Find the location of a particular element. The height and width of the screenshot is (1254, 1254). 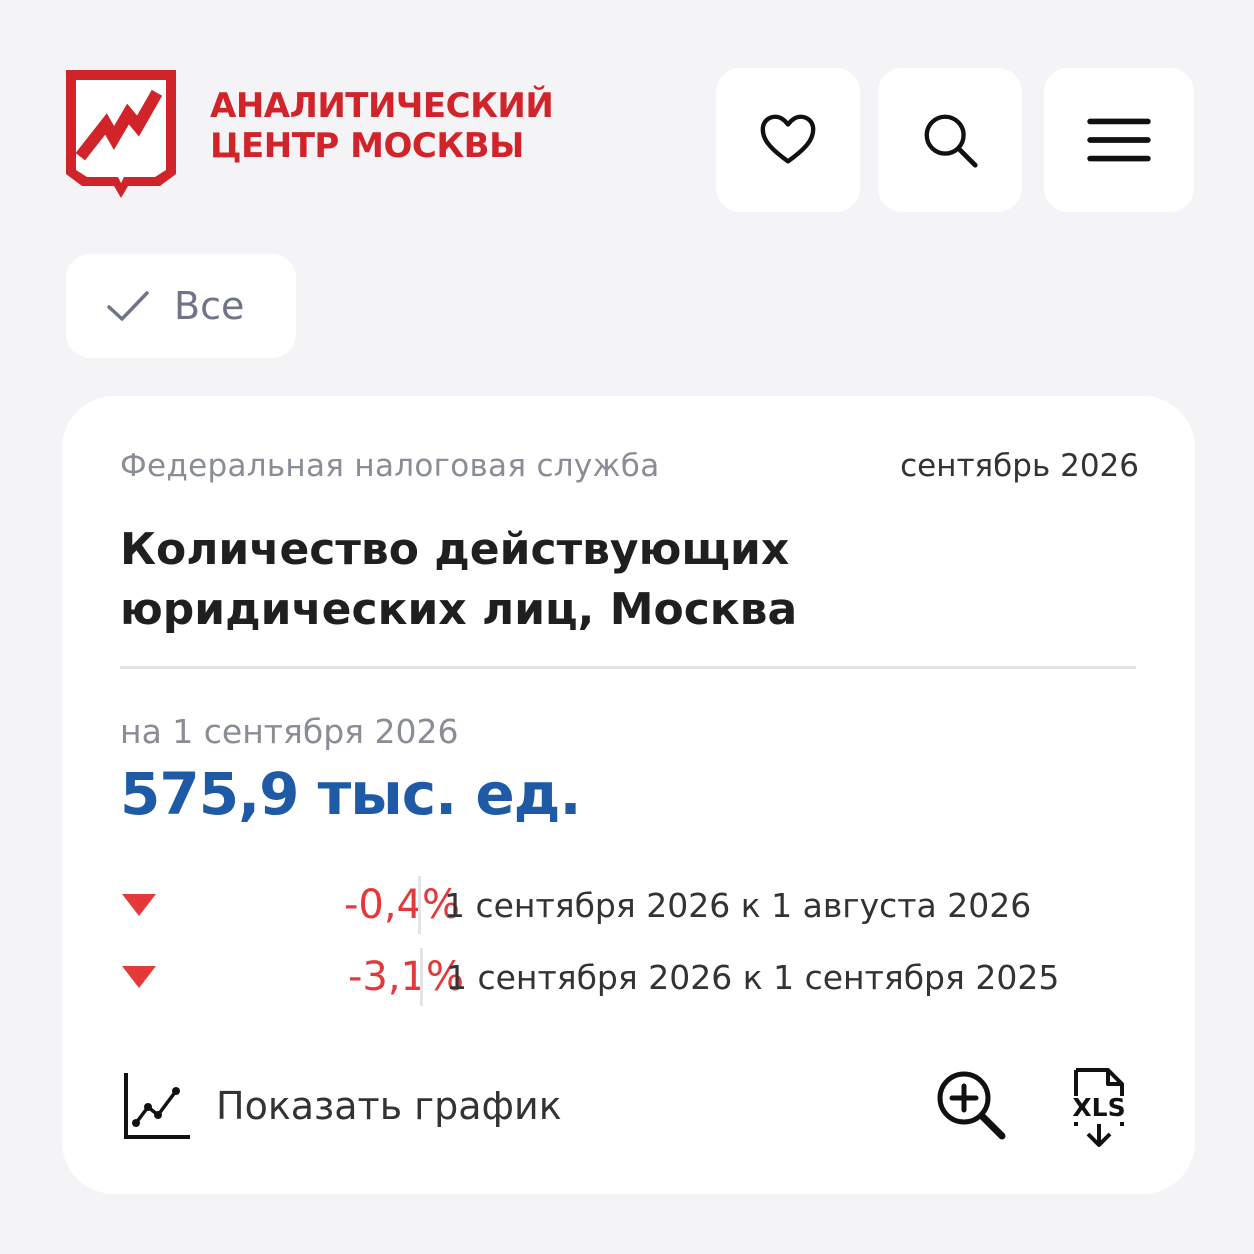

data-period: сентябрь 2026 is located at coordinates (1019, 466).